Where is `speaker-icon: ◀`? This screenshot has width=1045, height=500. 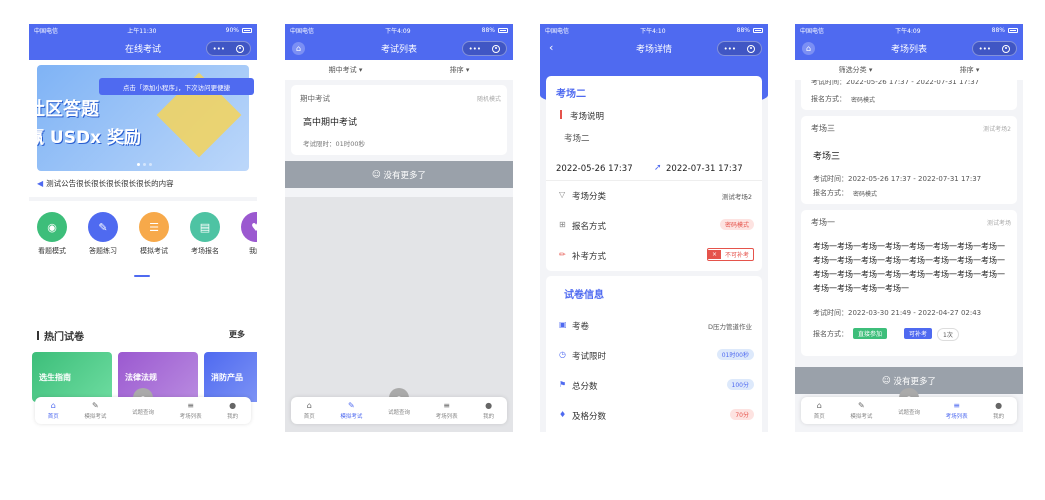 speaker-icon: ◀ is located at coordinates (40, 183).